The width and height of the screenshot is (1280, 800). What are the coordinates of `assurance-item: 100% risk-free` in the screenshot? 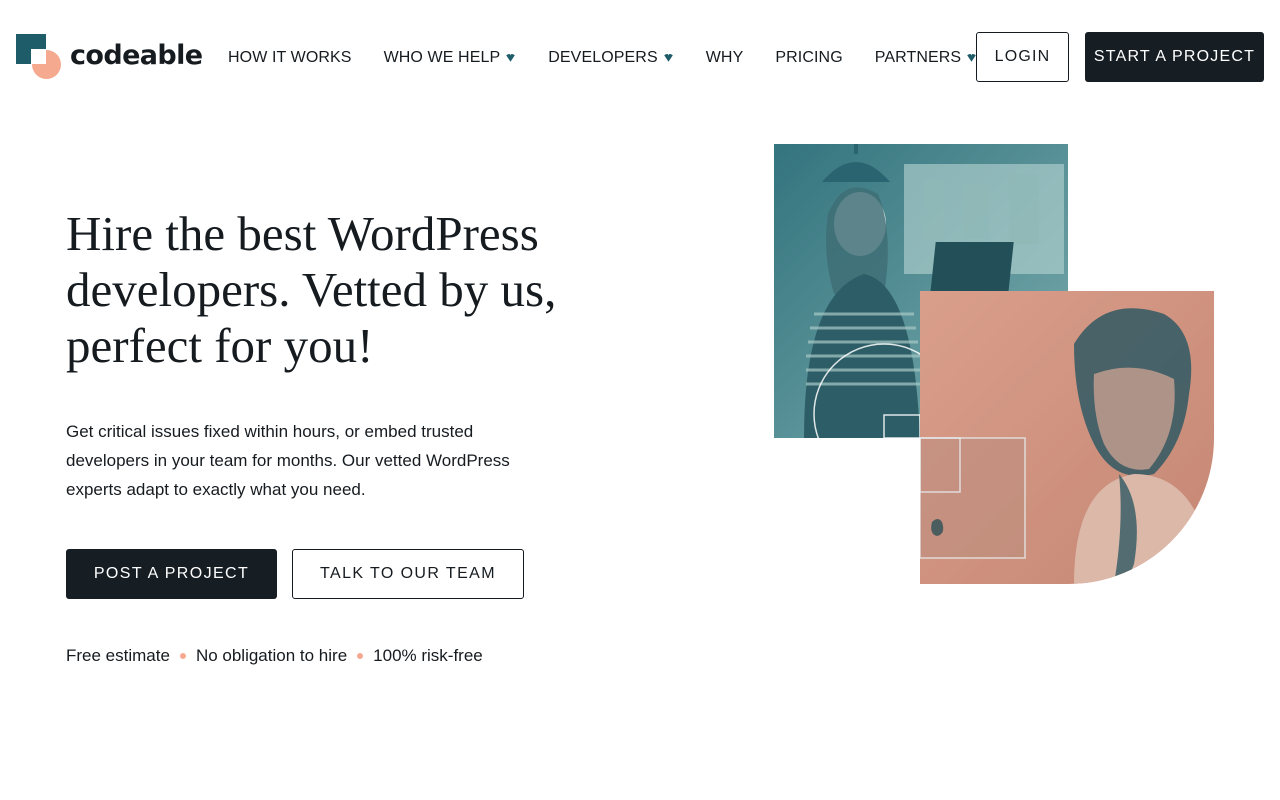 It's located at (428, 655).